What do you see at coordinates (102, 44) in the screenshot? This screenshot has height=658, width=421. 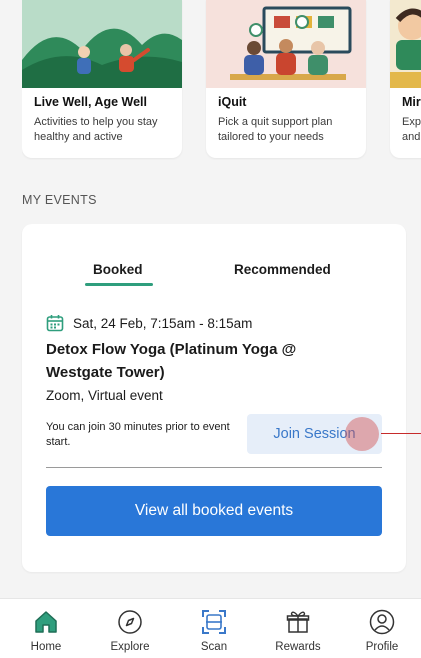 I see `live-well-illustration` at bounding box center [102, 44].